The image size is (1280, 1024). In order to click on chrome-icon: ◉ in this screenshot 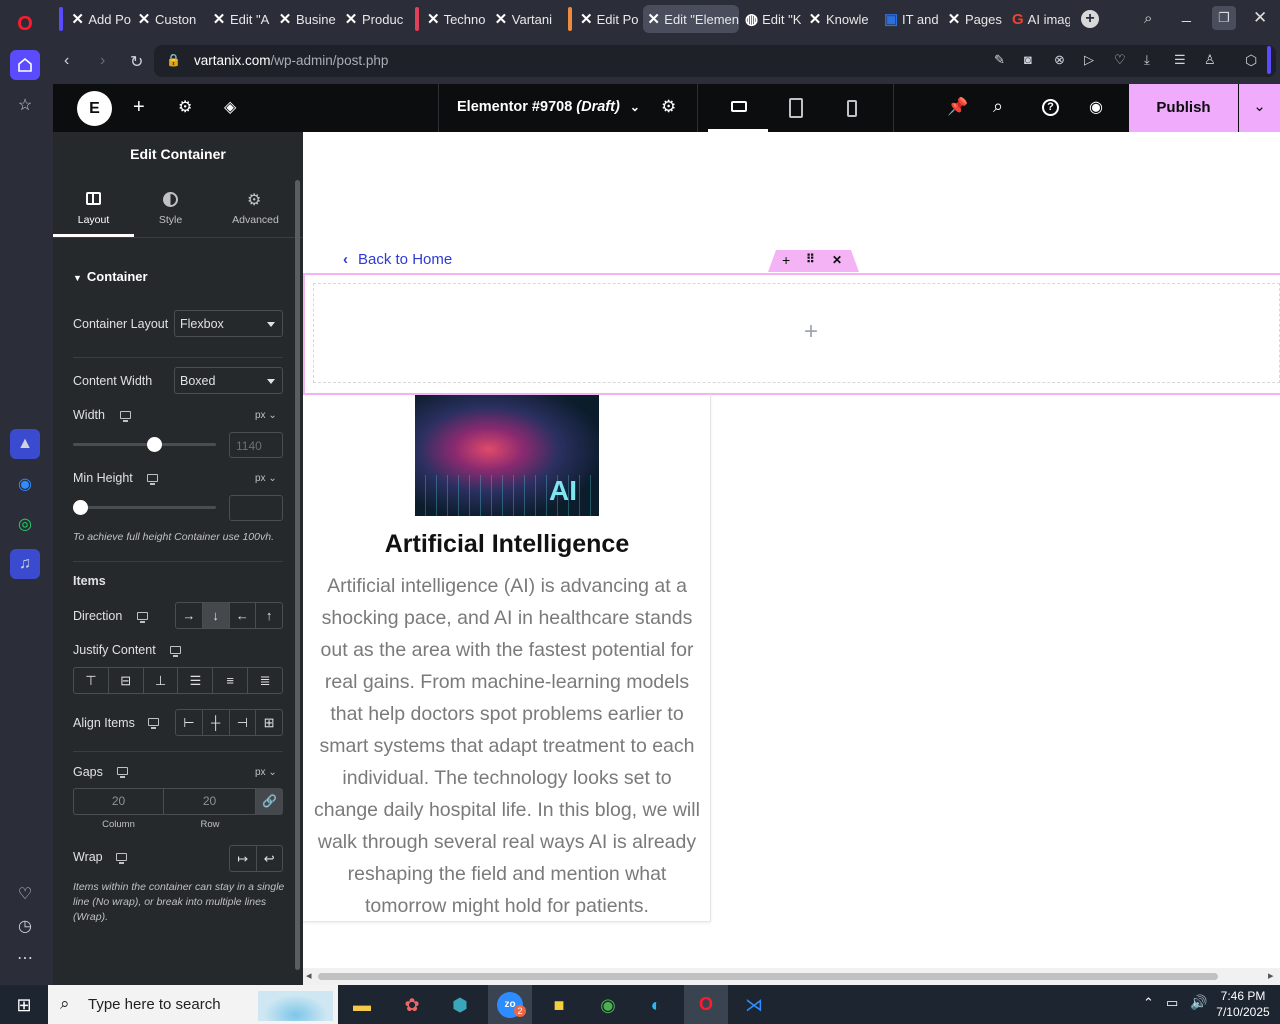, I will do `click(608, 1005)`.